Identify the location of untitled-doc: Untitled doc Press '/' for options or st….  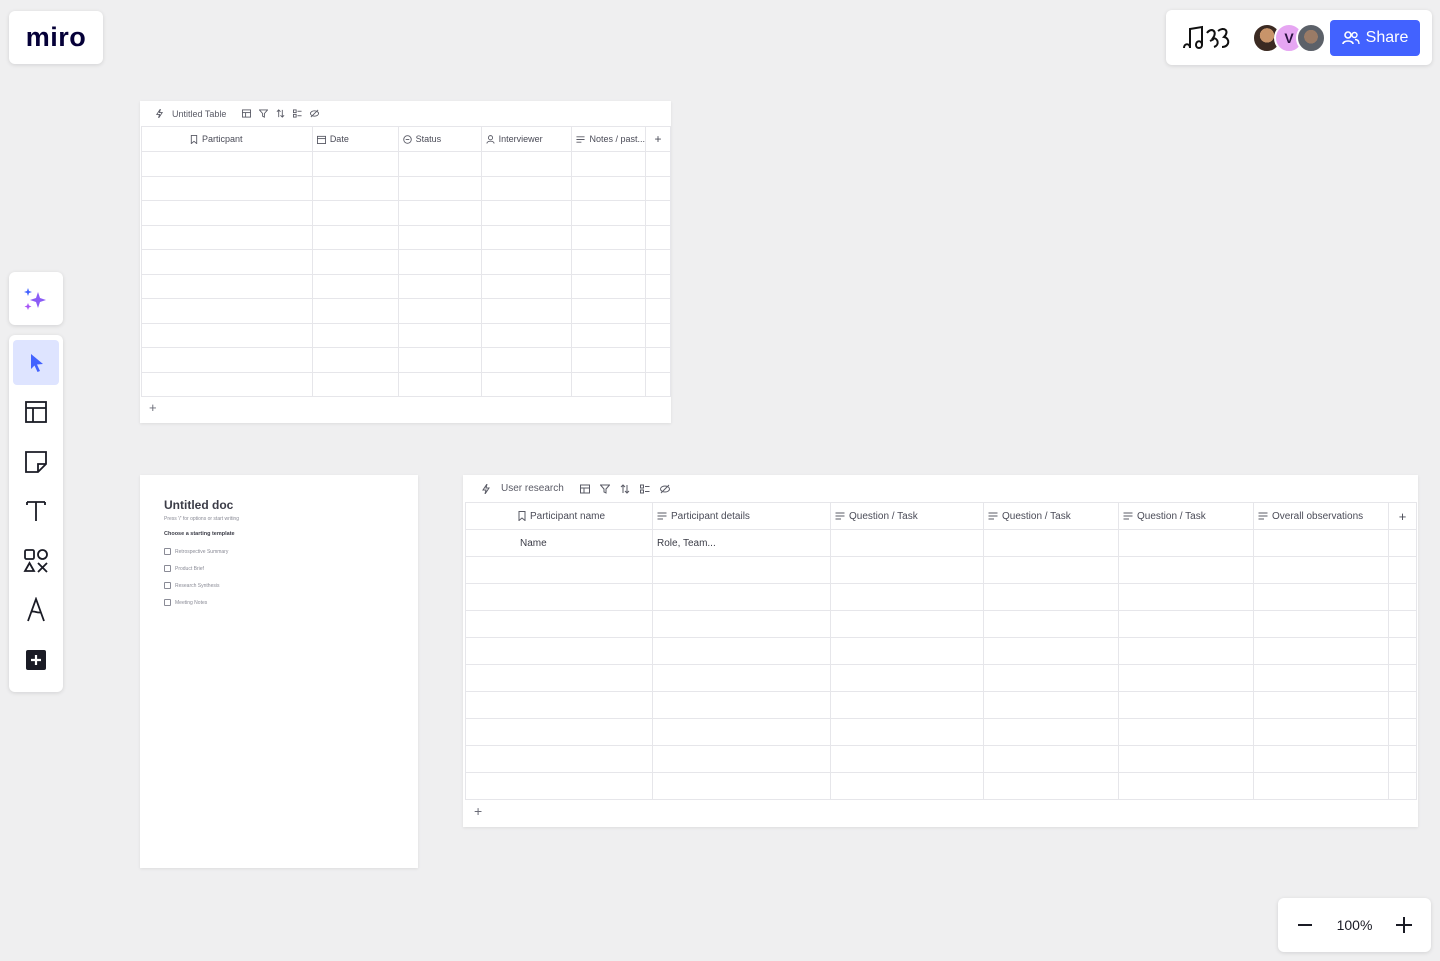
(279, 671).